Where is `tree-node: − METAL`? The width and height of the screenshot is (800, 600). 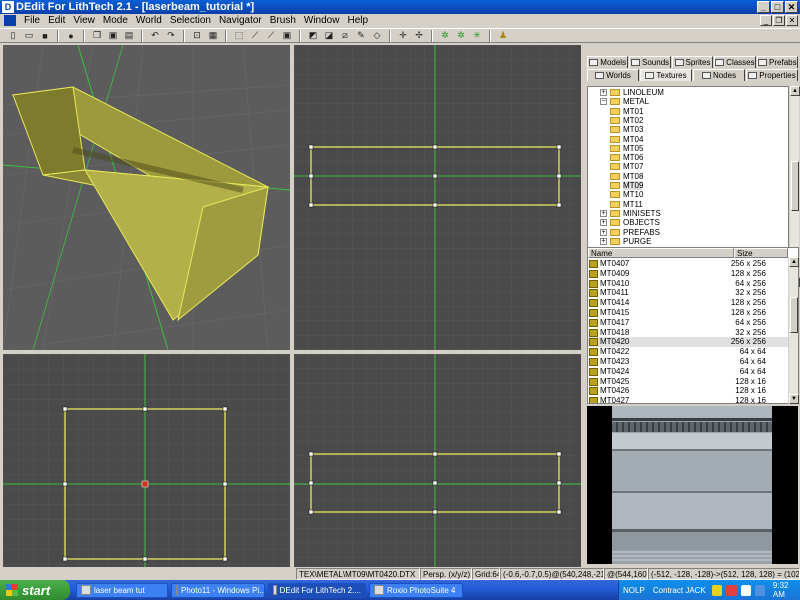 tree-node: − METAL is located at coordinates (624, 101).